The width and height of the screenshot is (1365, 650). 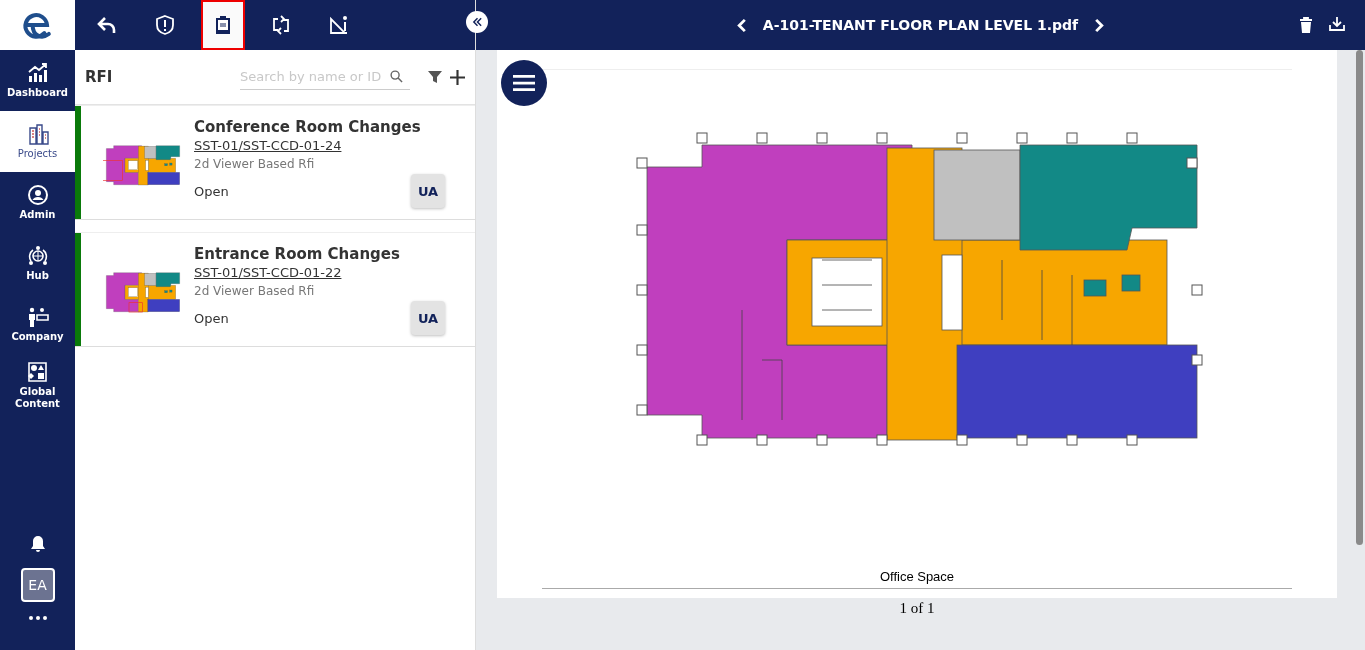 I want to click on trash-icon, so click(x=1306, y=25).